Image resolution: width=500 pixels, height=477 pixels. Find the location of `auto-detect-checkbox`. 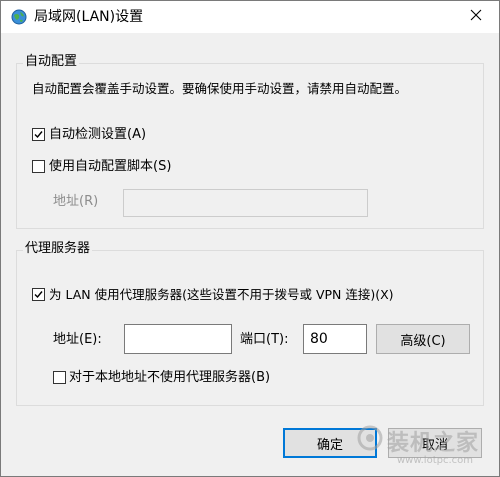

auto-detect-checkbox is located at coordinates (38, 134).